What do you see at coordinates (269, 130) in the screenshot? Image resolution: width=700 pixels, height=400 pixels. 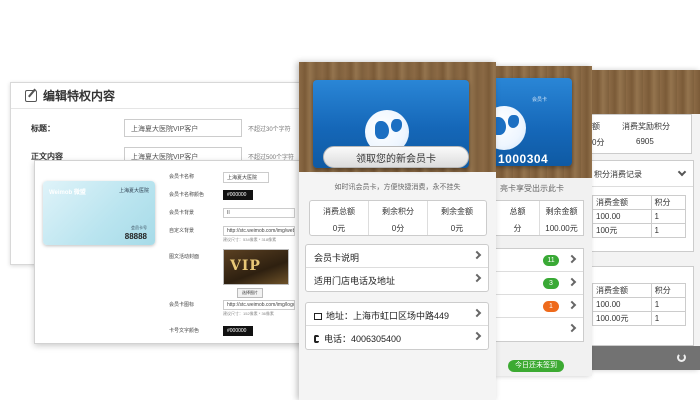 I see `title-hint: 不超过30个字符` at bounding box center [269, 130].